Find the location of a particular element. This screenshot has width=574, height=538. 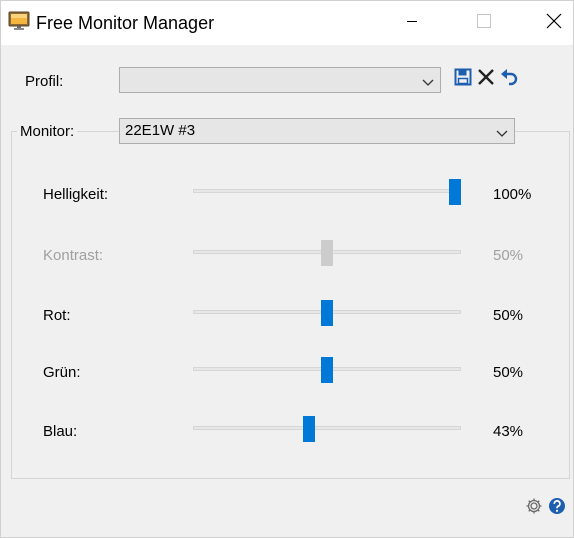

monitor-dropdown: 22E1W #3 is located at coordinates (317, 131).